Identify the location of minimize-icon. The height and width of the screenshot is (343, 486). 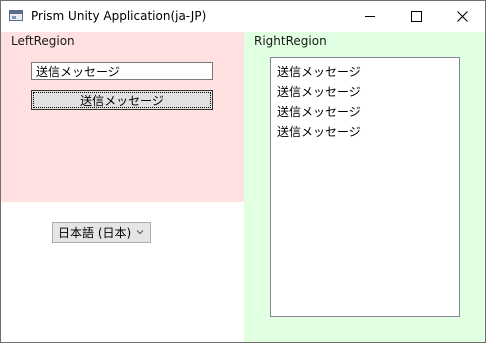
(370, 16).